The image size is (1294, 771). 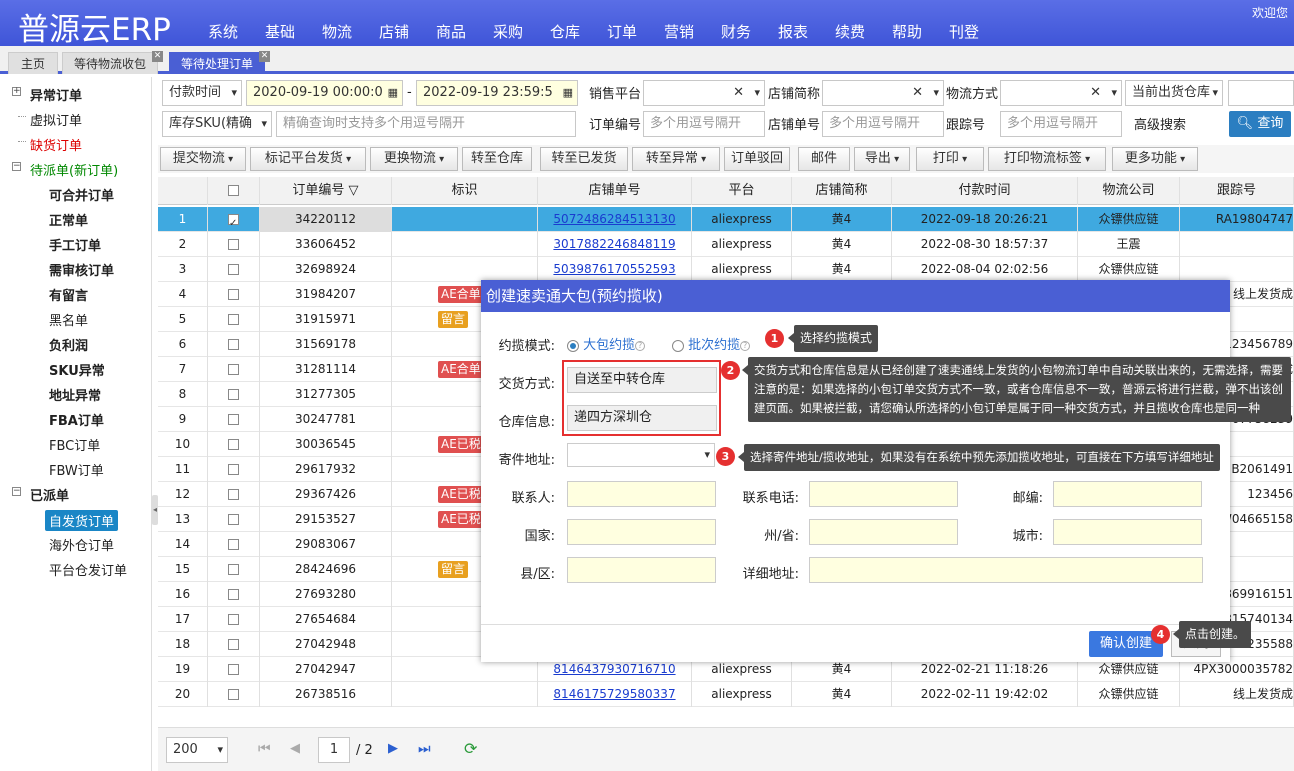 I want to click on state-input, so click(x=883, y=532).